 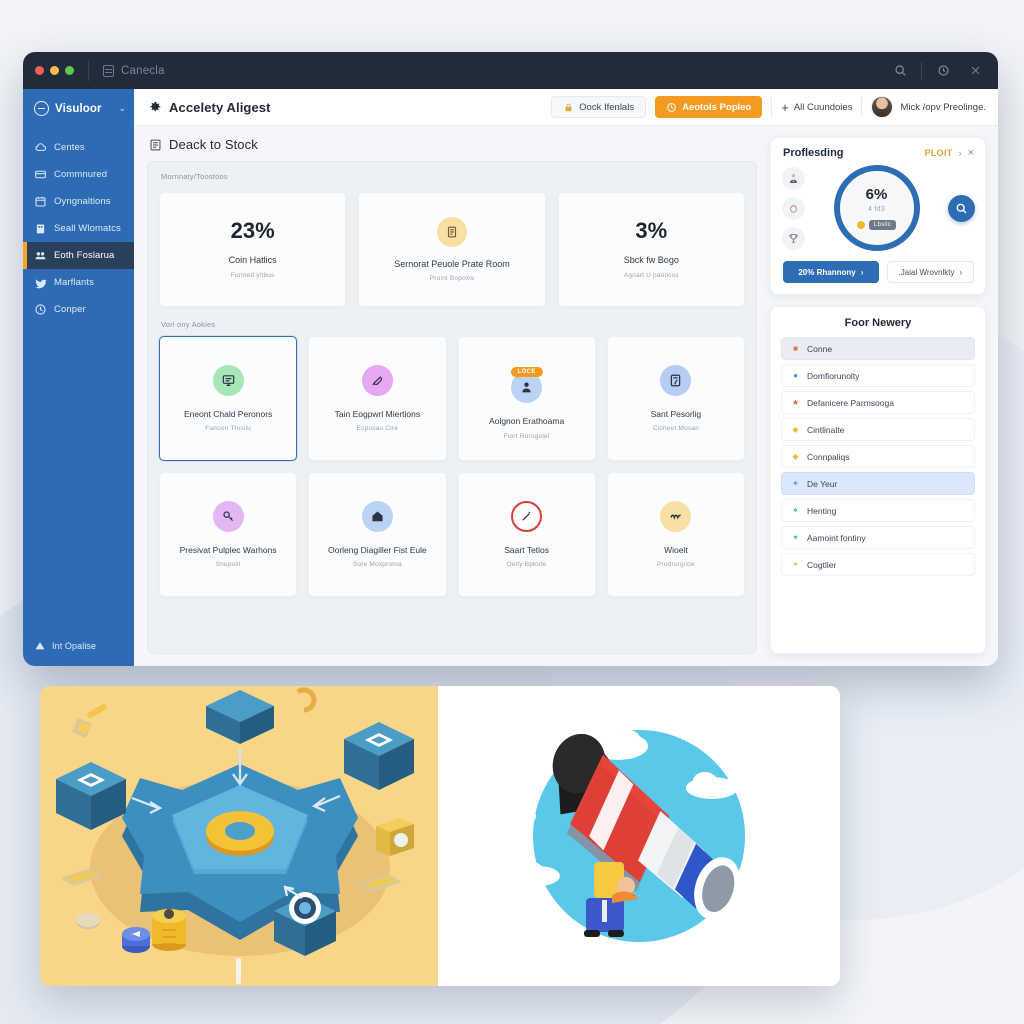 What do you see at coordinates (252, 260) in the screenshot?
I see `stat-label: Coin Hatlics` at bounding box center [252, 260].